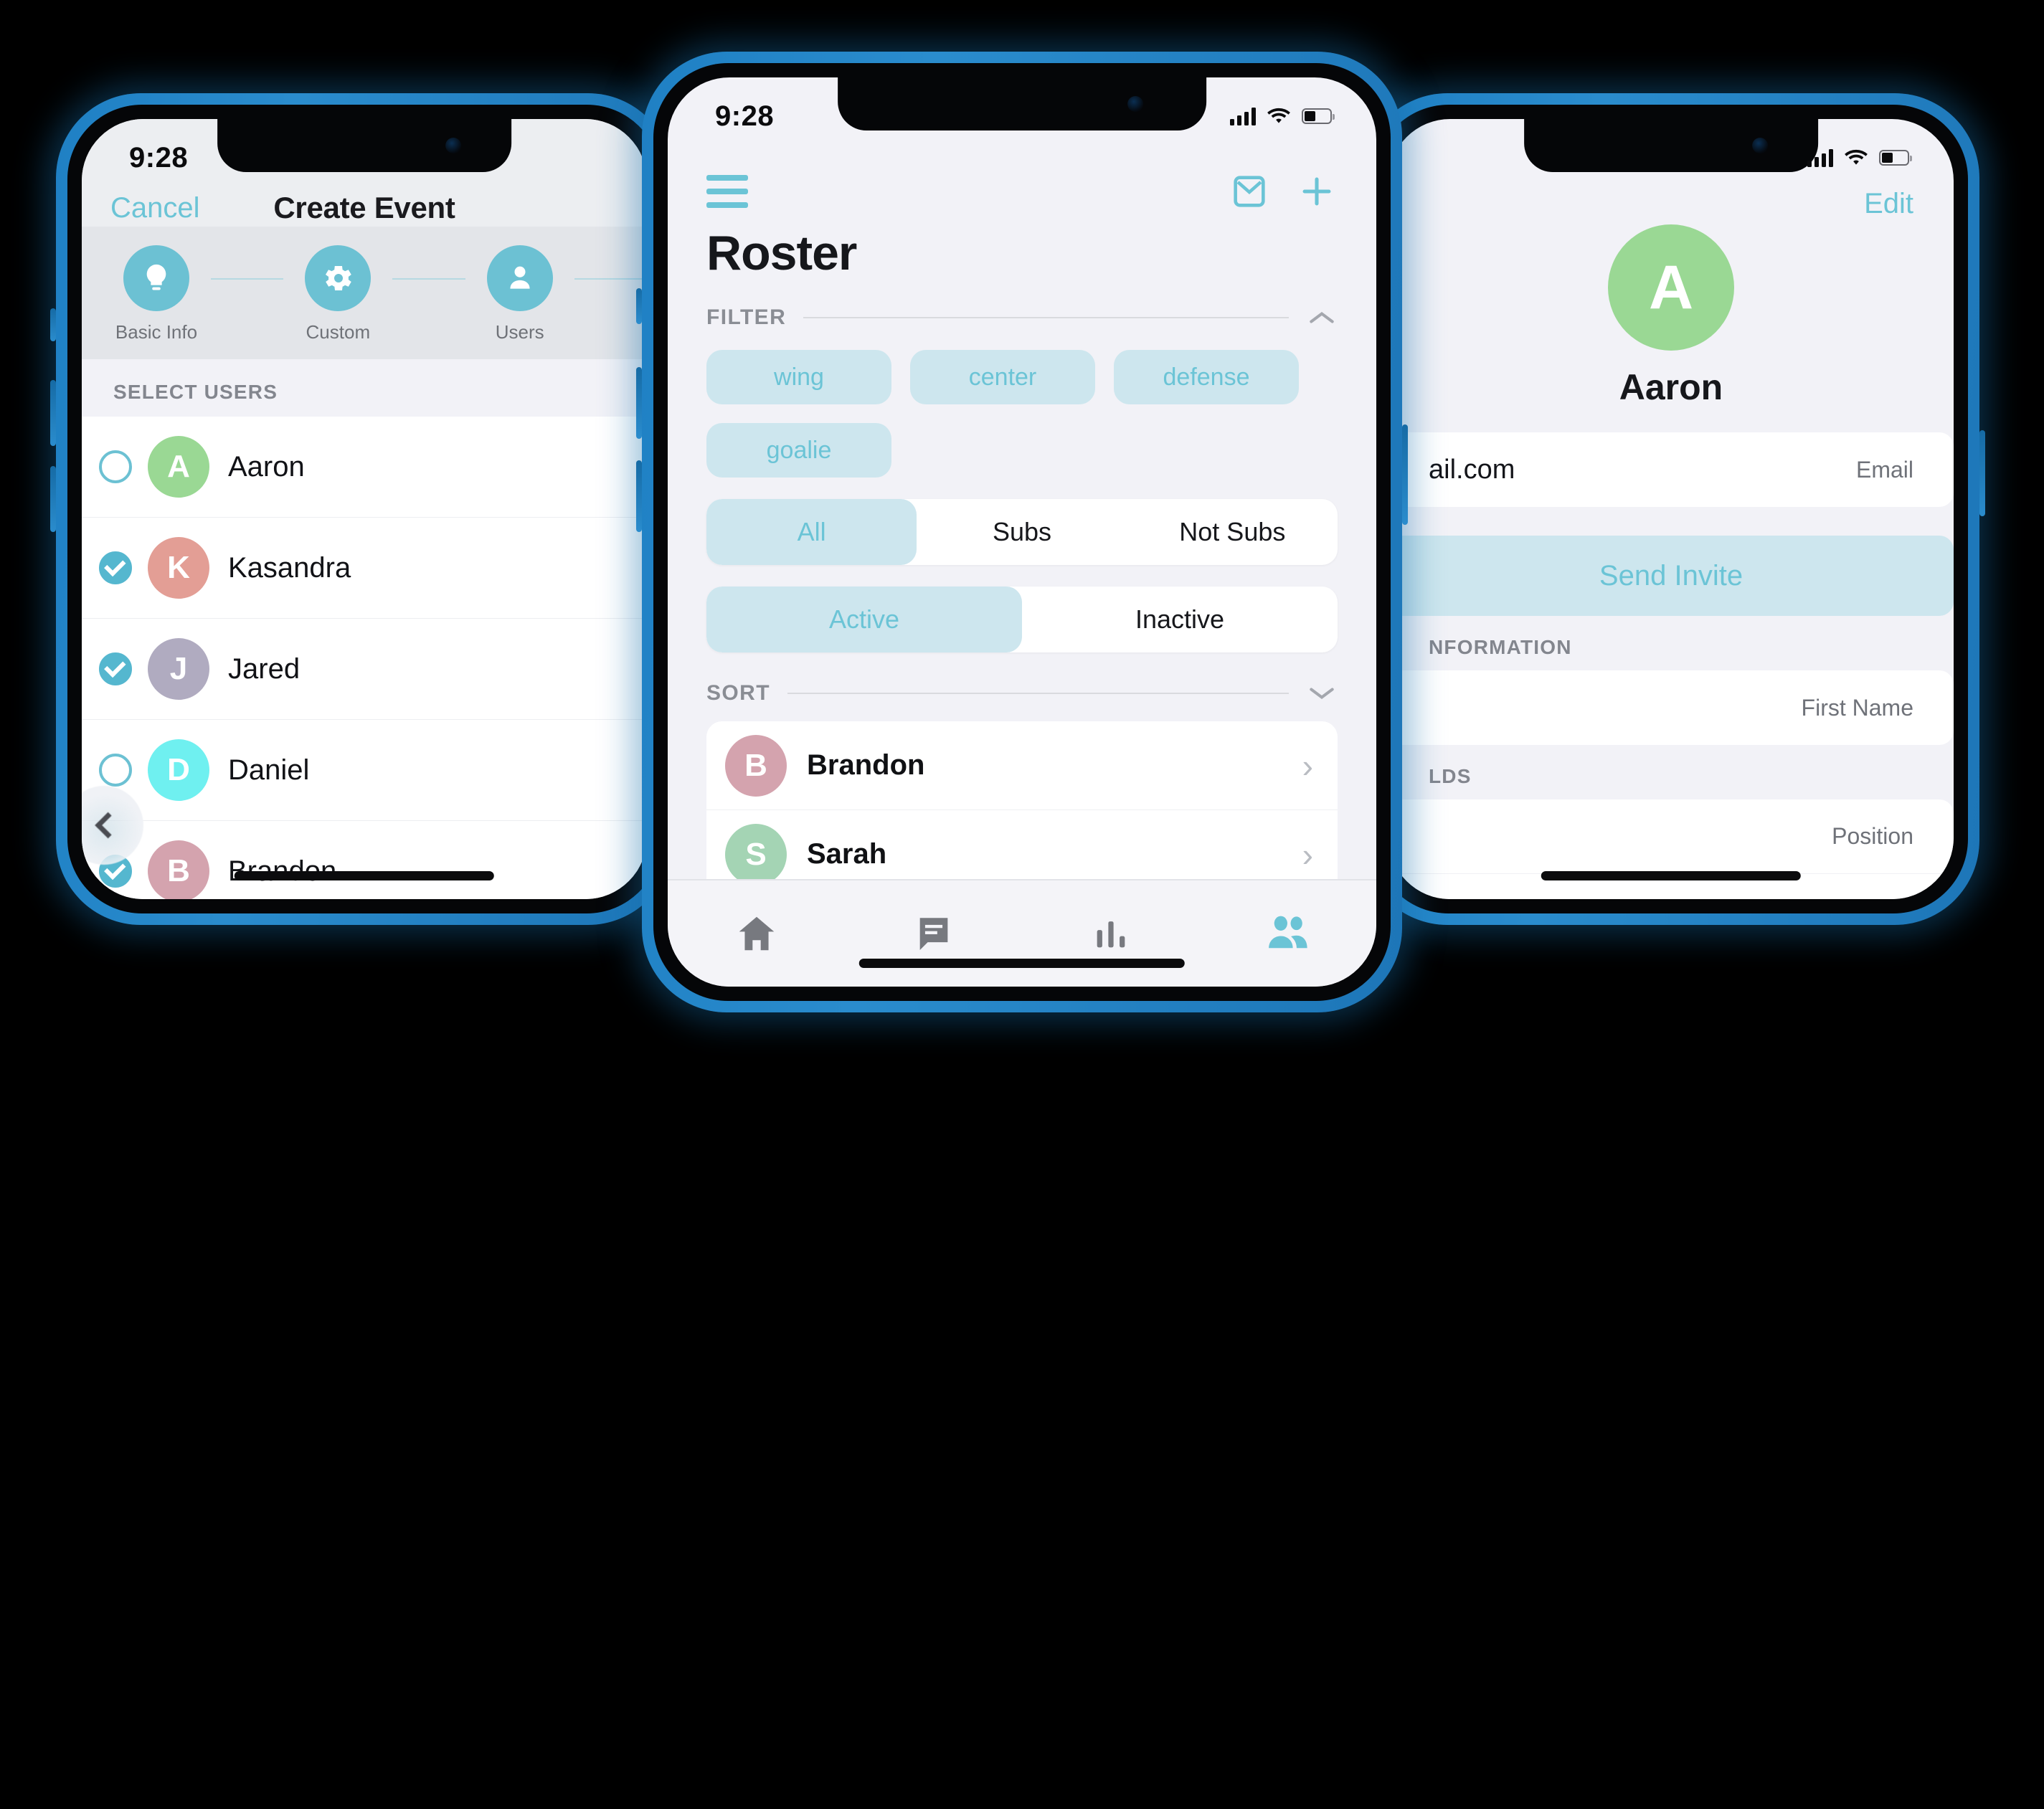 The image size is (2044, 1809). Describe the element at coordinates (1180, 619) in the screenshot. I see `segment-option: Inactive` at that location.